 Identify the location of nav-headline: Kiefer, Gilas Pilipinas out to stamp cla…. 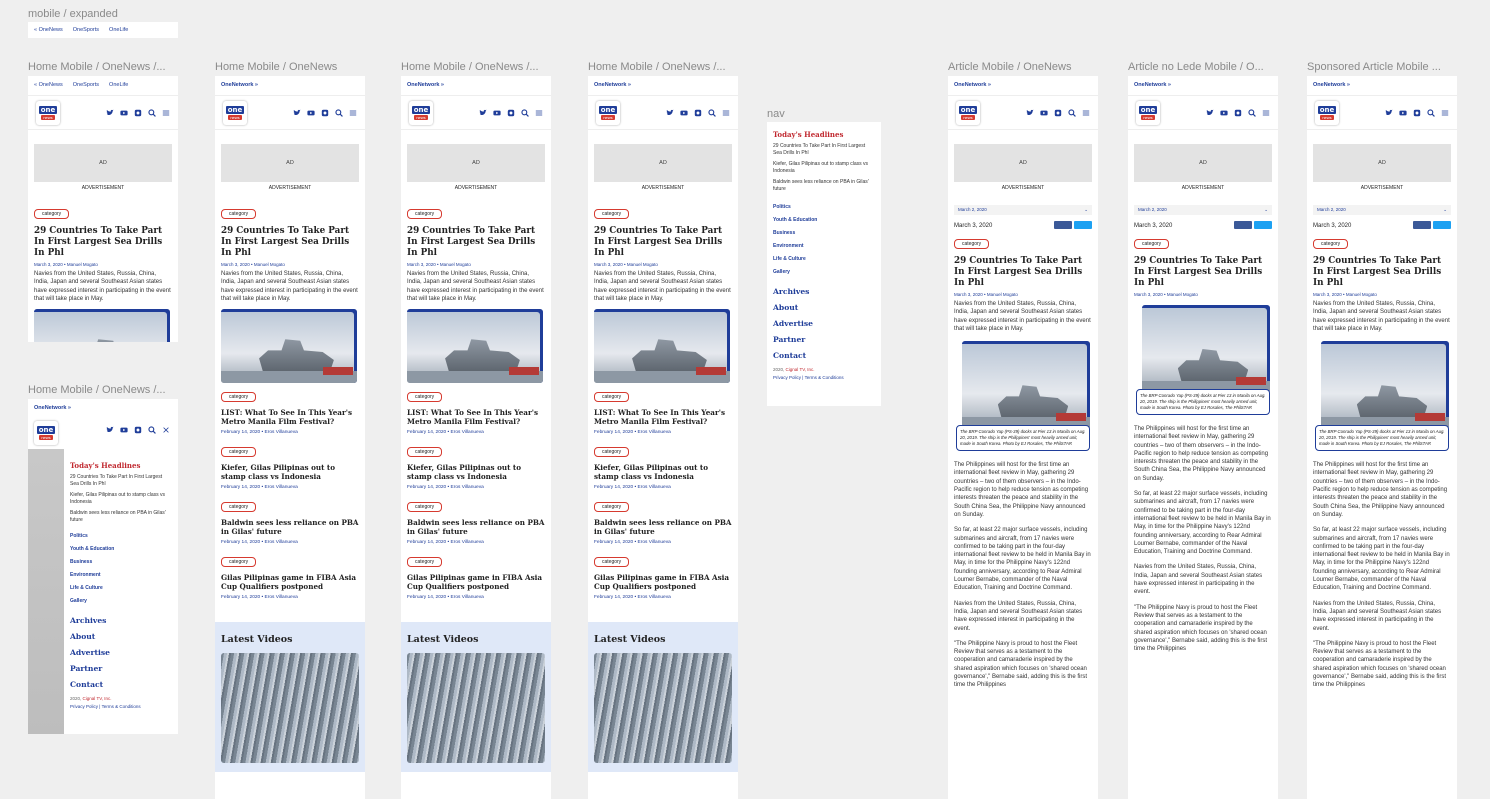
(121, 498).